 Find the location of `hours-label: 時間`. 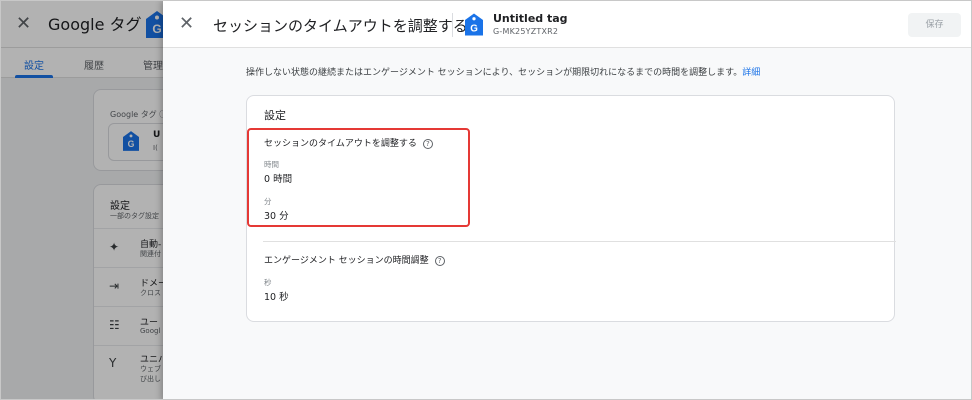

hours-label: 時間 is located at coordinates (271, 164).